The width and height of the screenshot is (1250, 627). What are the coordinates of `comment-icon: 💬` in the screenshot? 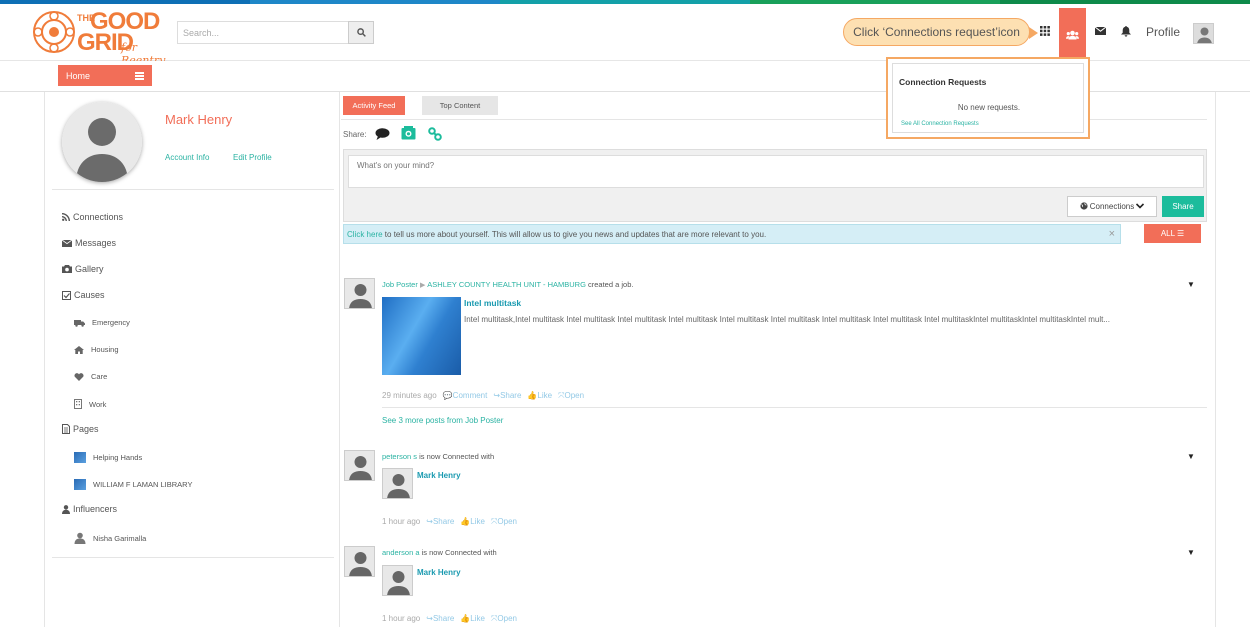 It's located at (447, 395).